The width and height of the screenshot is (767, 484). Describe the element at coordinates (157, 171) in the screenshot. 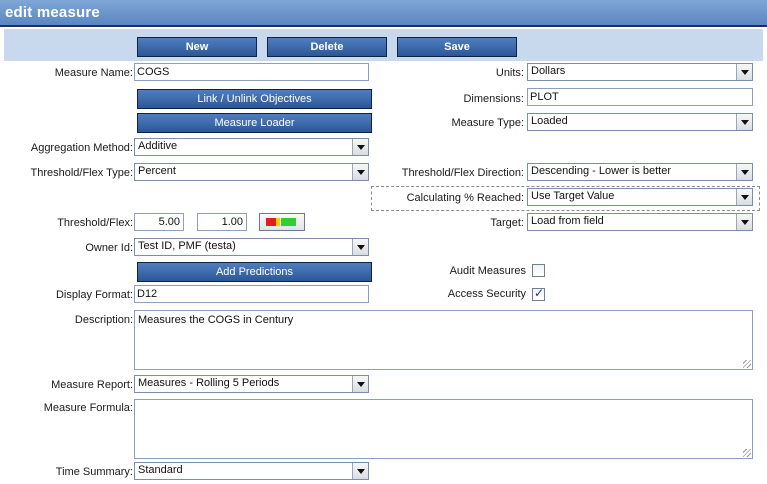

I see `threshold-flex-type-value: Percent` at that location.